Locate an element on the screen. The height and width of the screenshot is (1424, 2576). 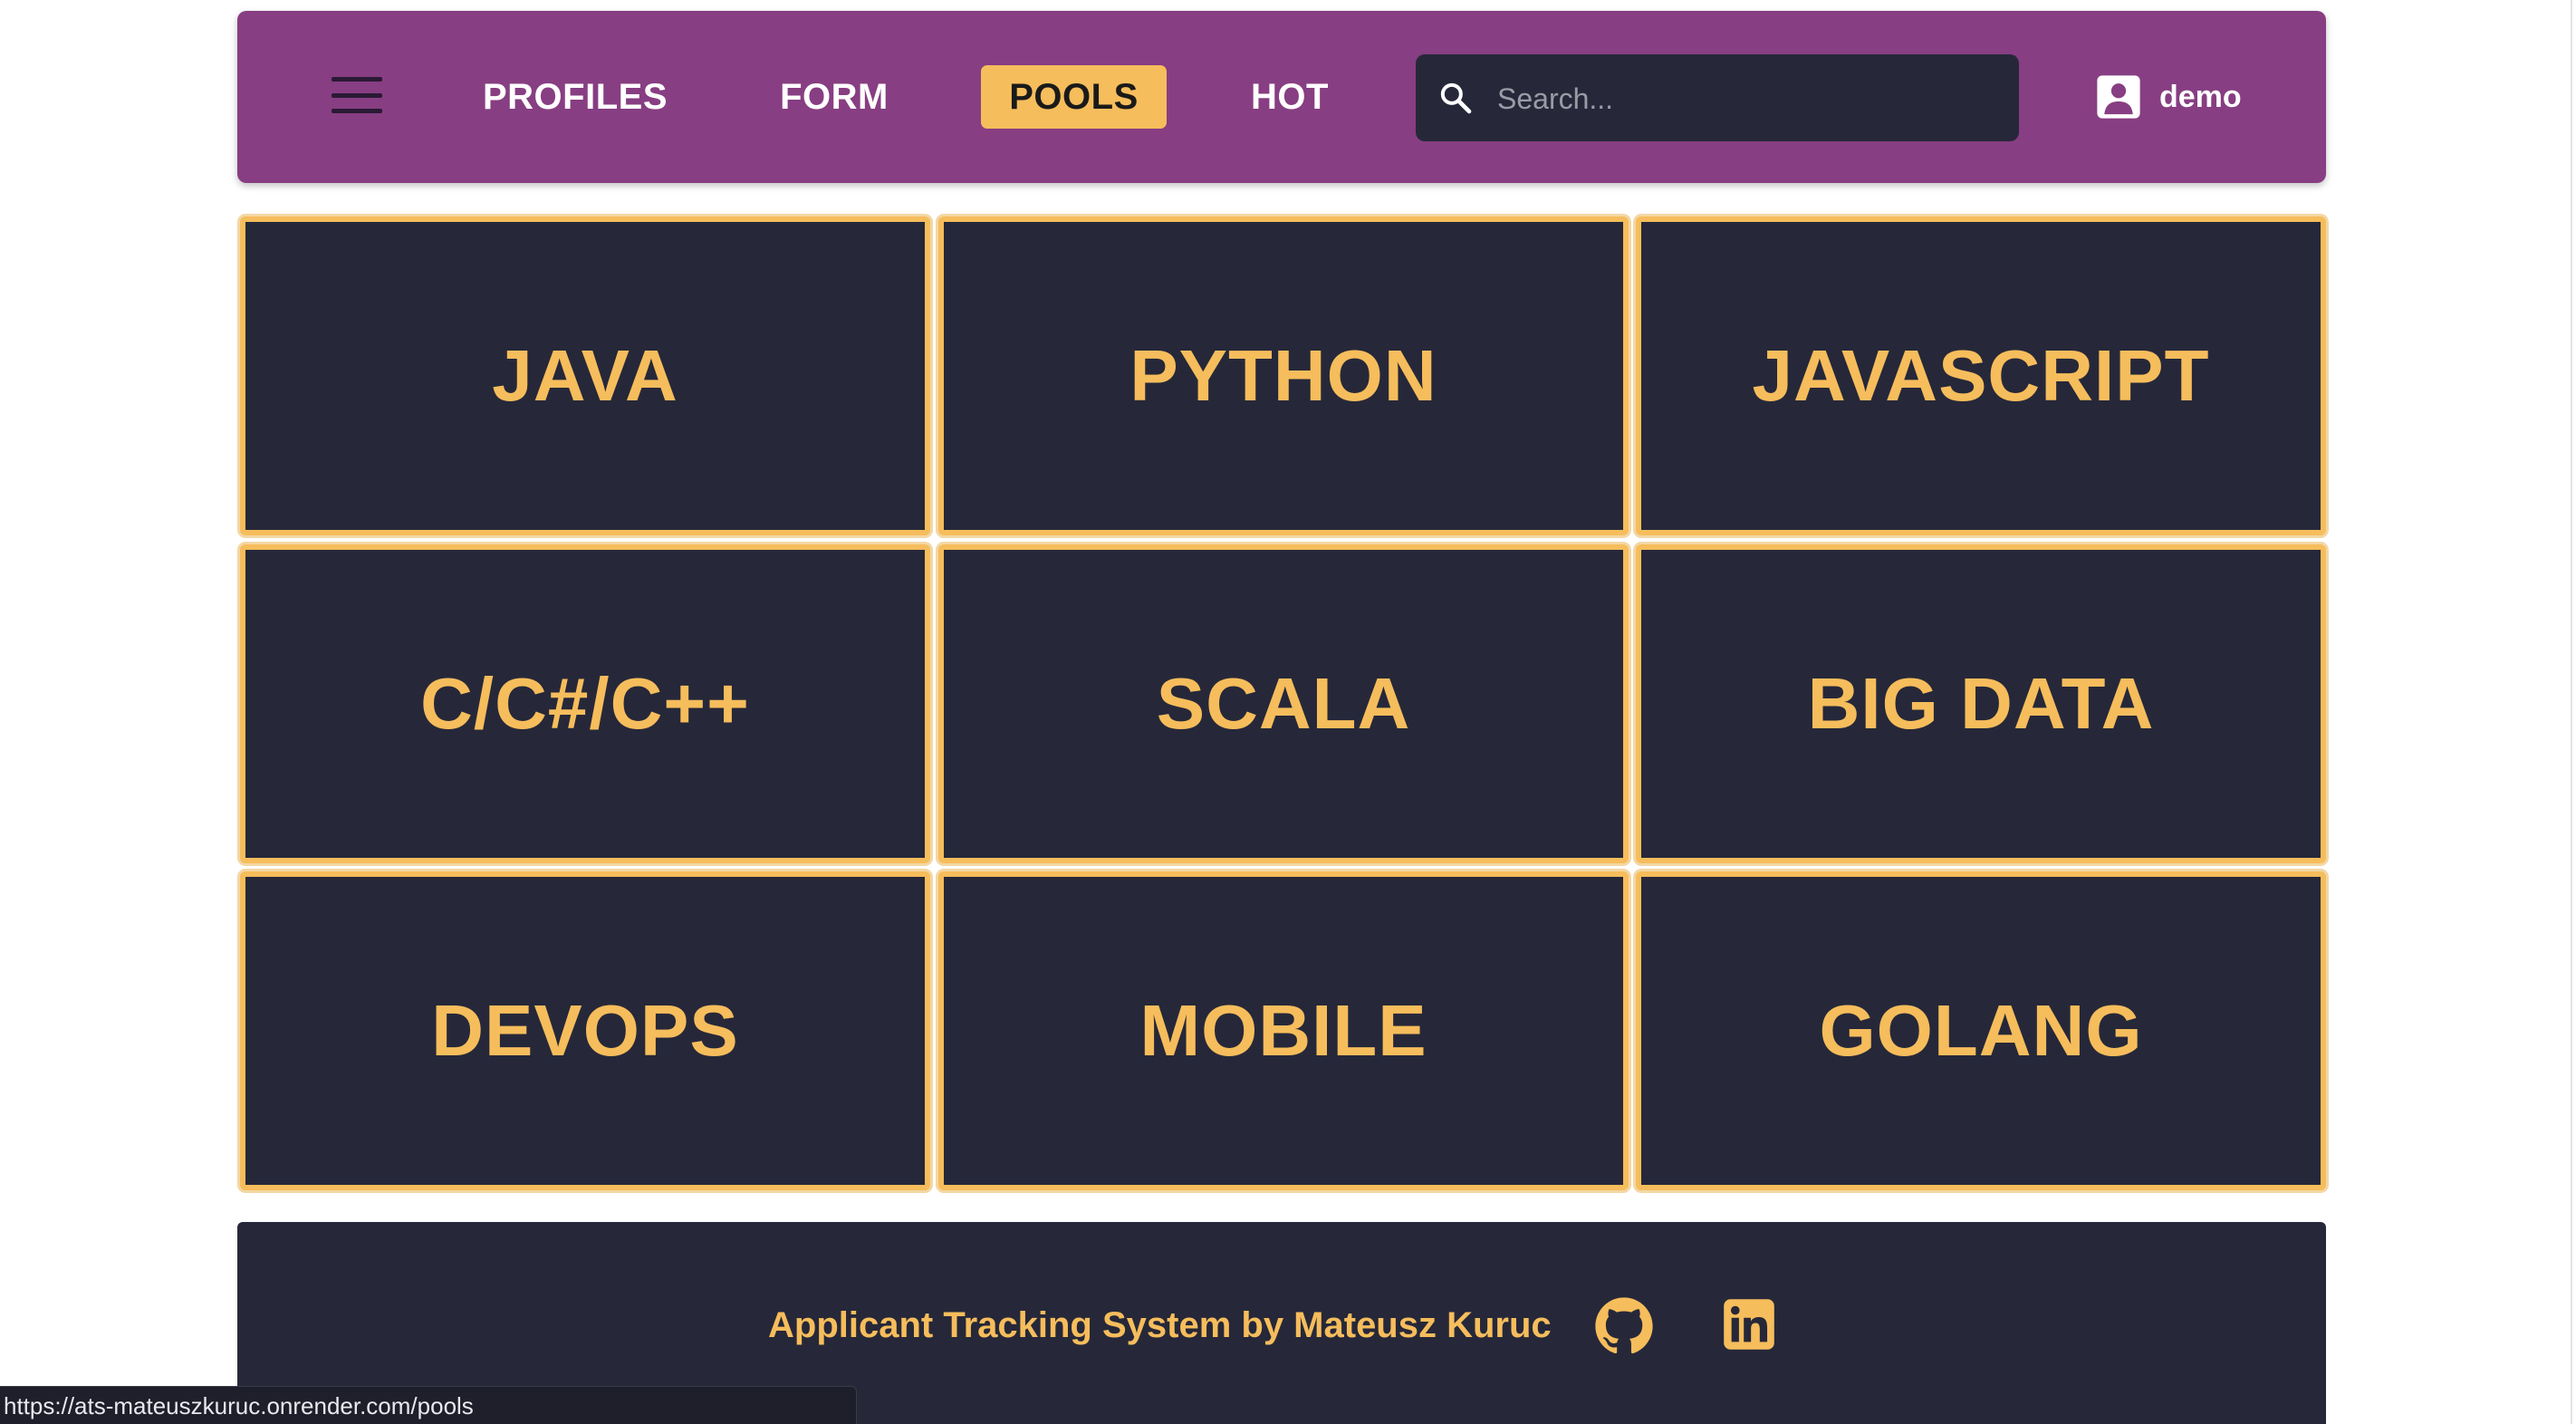
pool-tile-golang: GOLANG is located at coordinates (1981, 1030).